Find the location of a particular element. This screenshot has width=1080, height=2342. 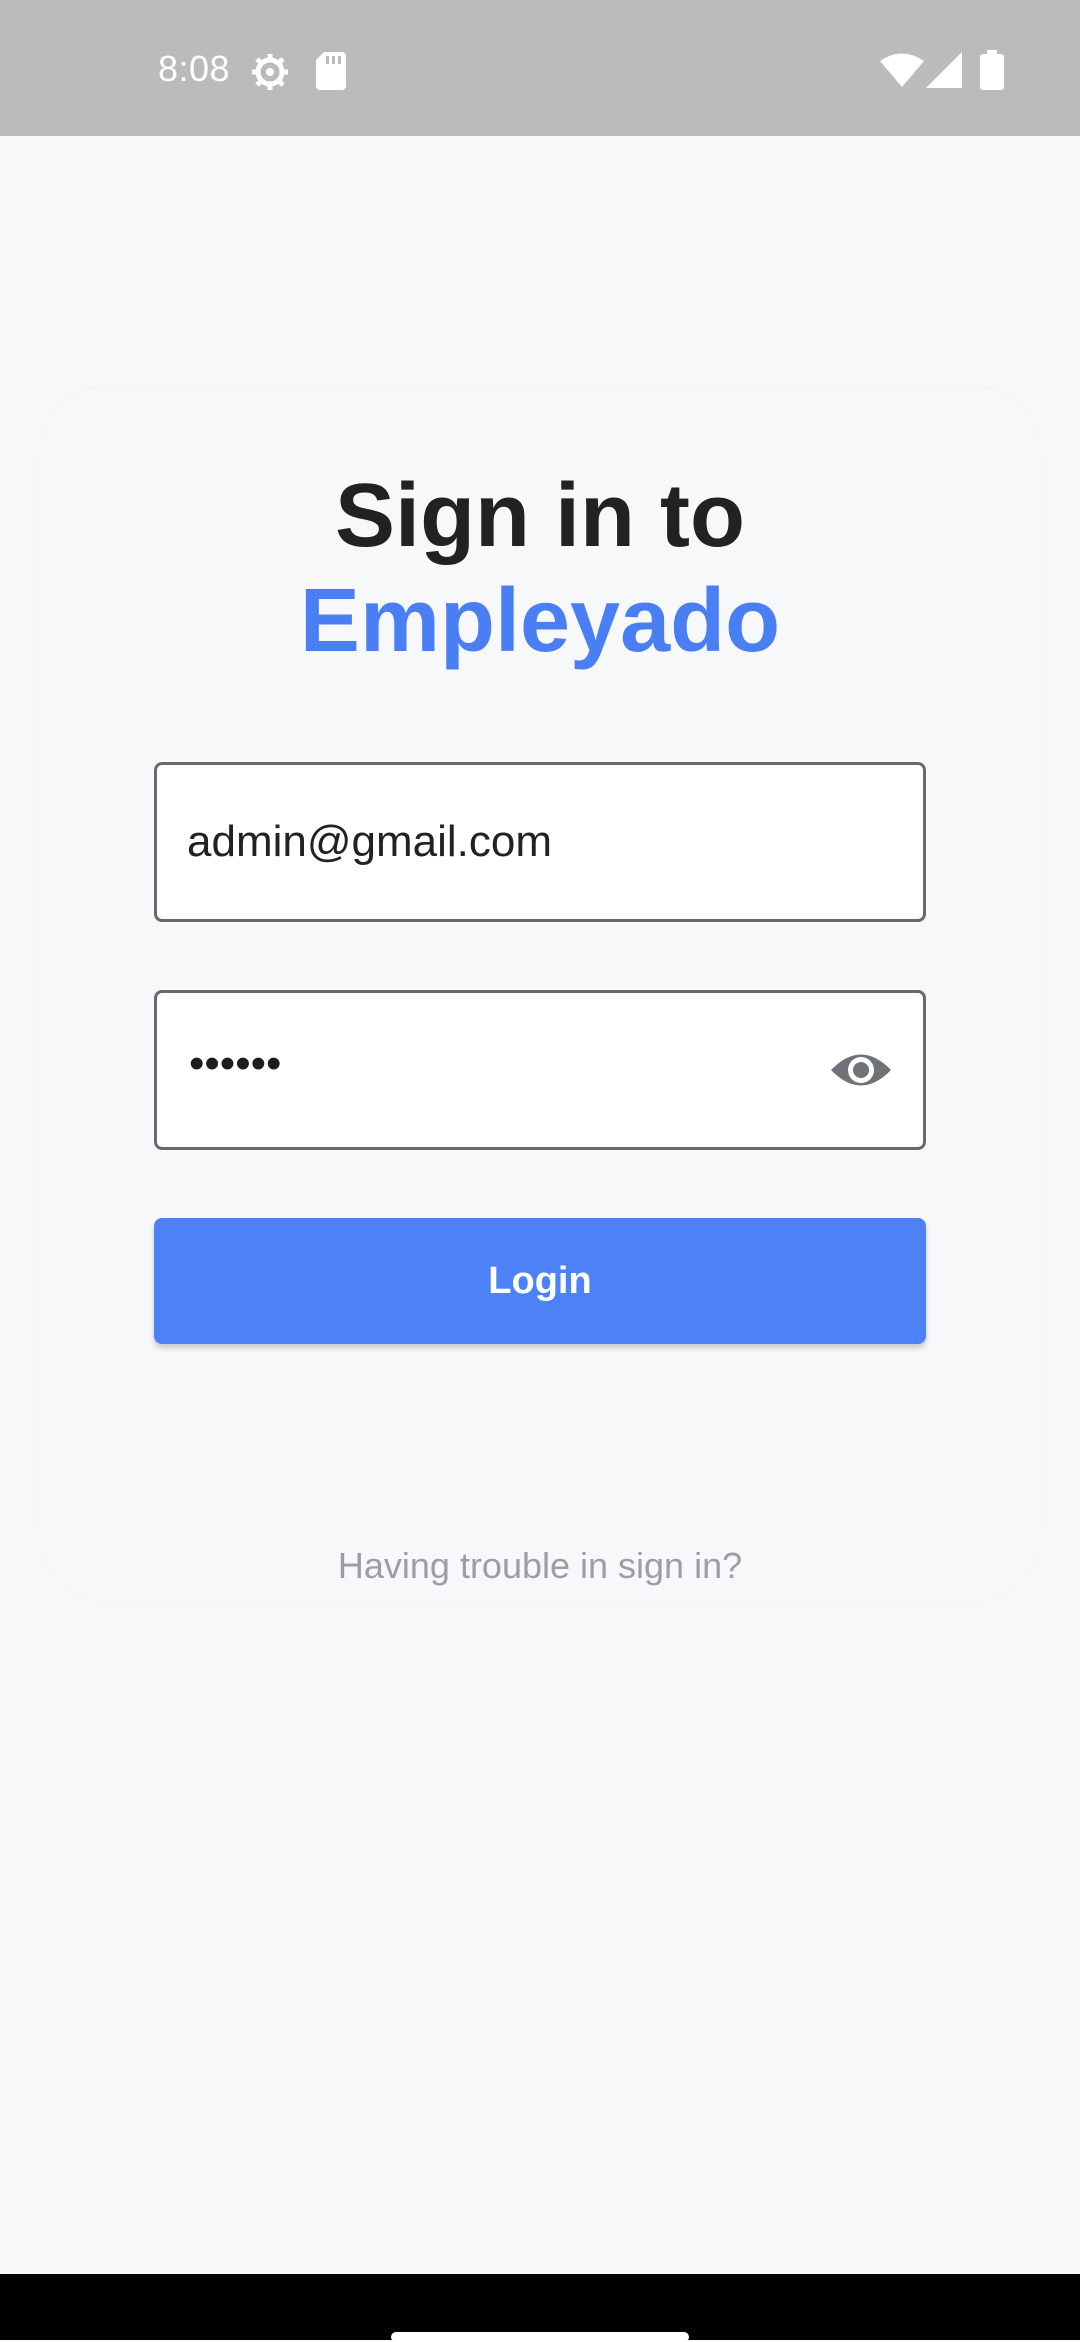

password-field: •••••• is located at coordinates (540, 1070).